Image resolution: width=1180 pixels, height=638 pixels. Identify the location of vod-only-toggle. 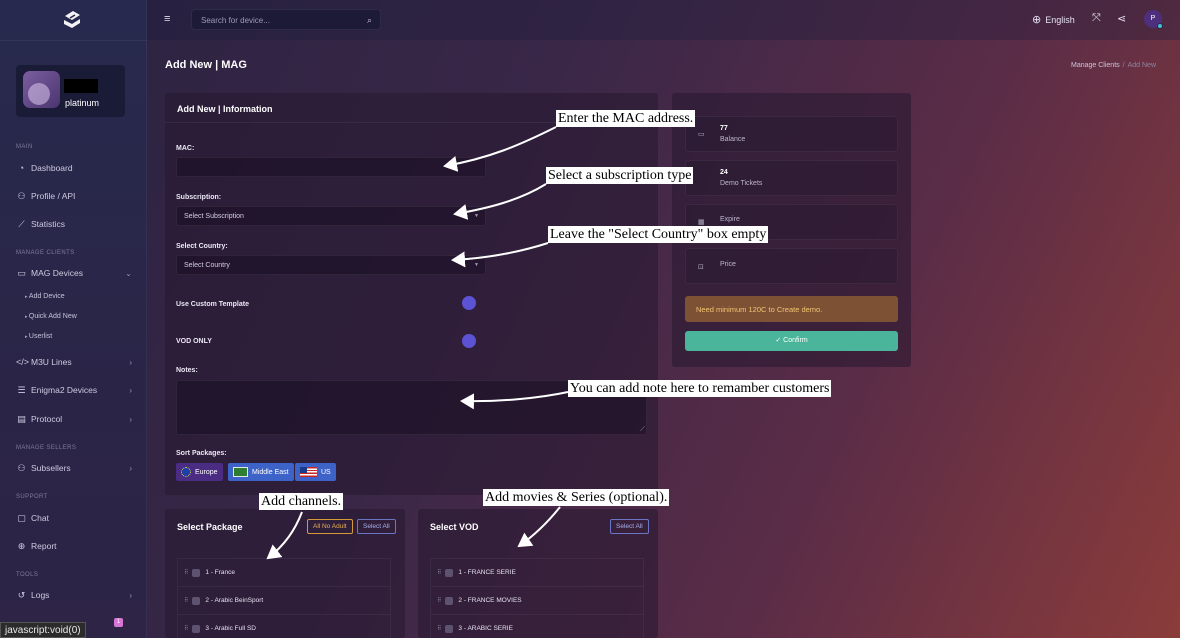
(469, 341).